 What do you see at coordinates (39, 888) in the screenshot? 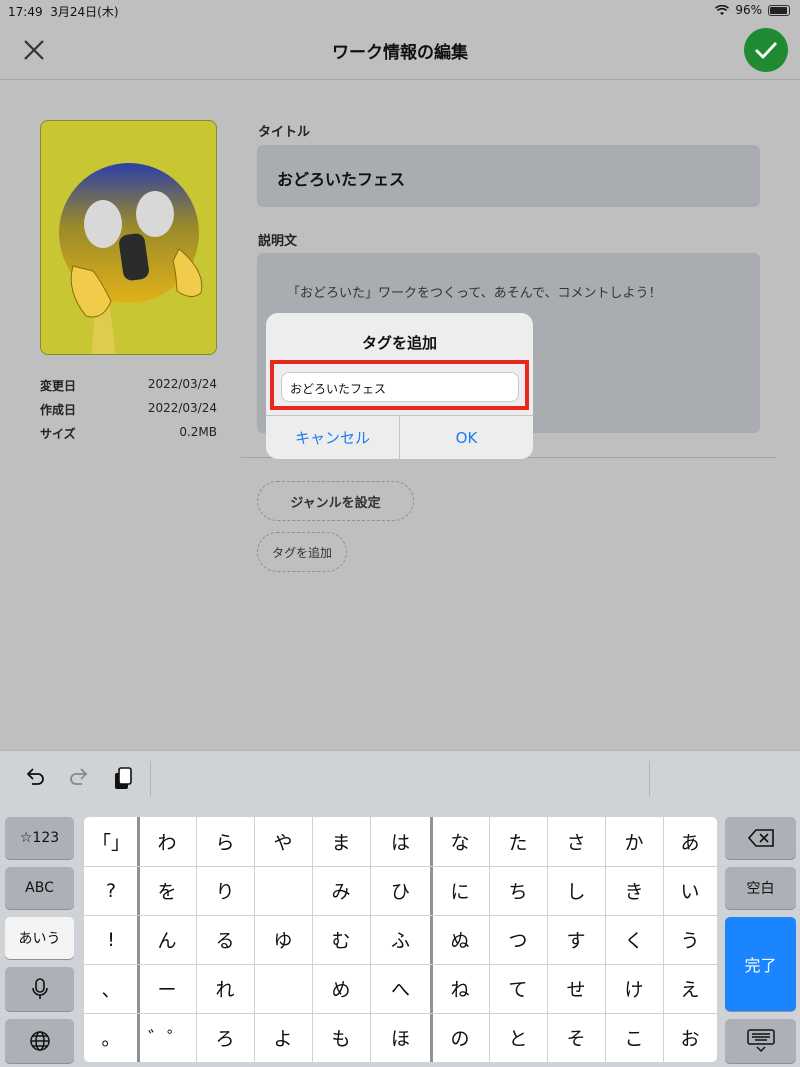
I see `abc-key: ABC` at bounding box center [39, 888].